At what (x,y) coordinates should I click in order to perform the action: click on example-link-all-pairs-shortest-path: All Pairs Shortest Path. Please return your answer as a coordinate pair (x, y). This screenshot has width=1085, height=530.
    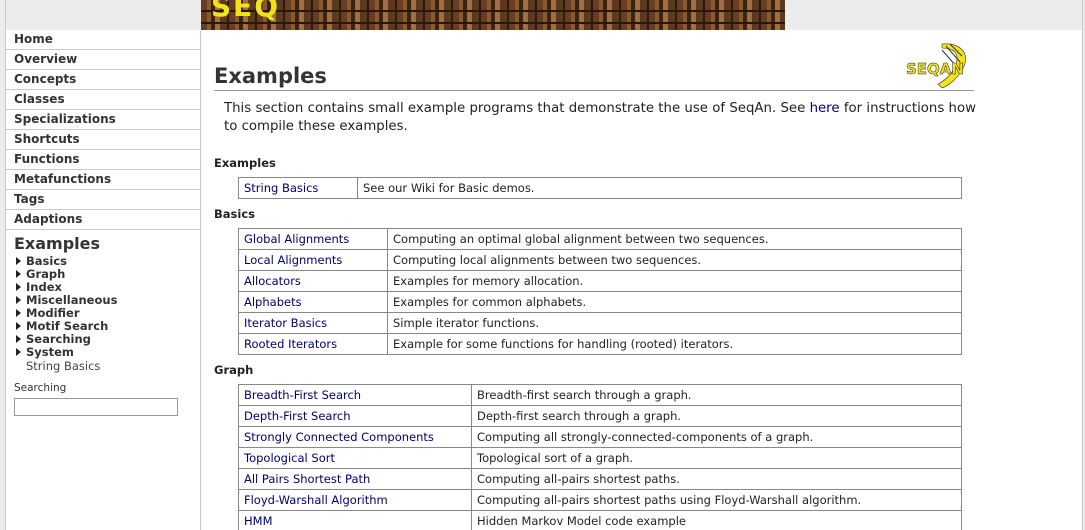
    Looking at the image, I should click on (355, 479).